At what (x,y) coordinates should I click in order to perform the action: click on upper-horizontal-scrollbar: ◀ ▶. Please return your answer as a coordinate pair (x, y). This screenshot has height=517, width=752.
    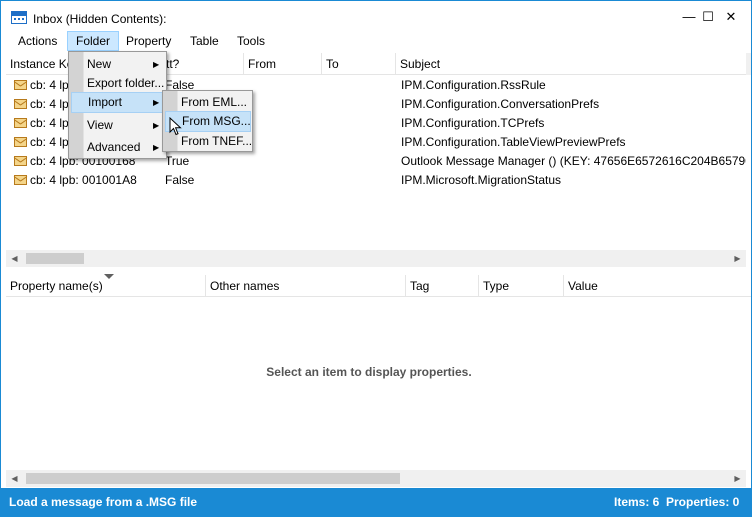
    Looking at the image, I should click on (376, 258).